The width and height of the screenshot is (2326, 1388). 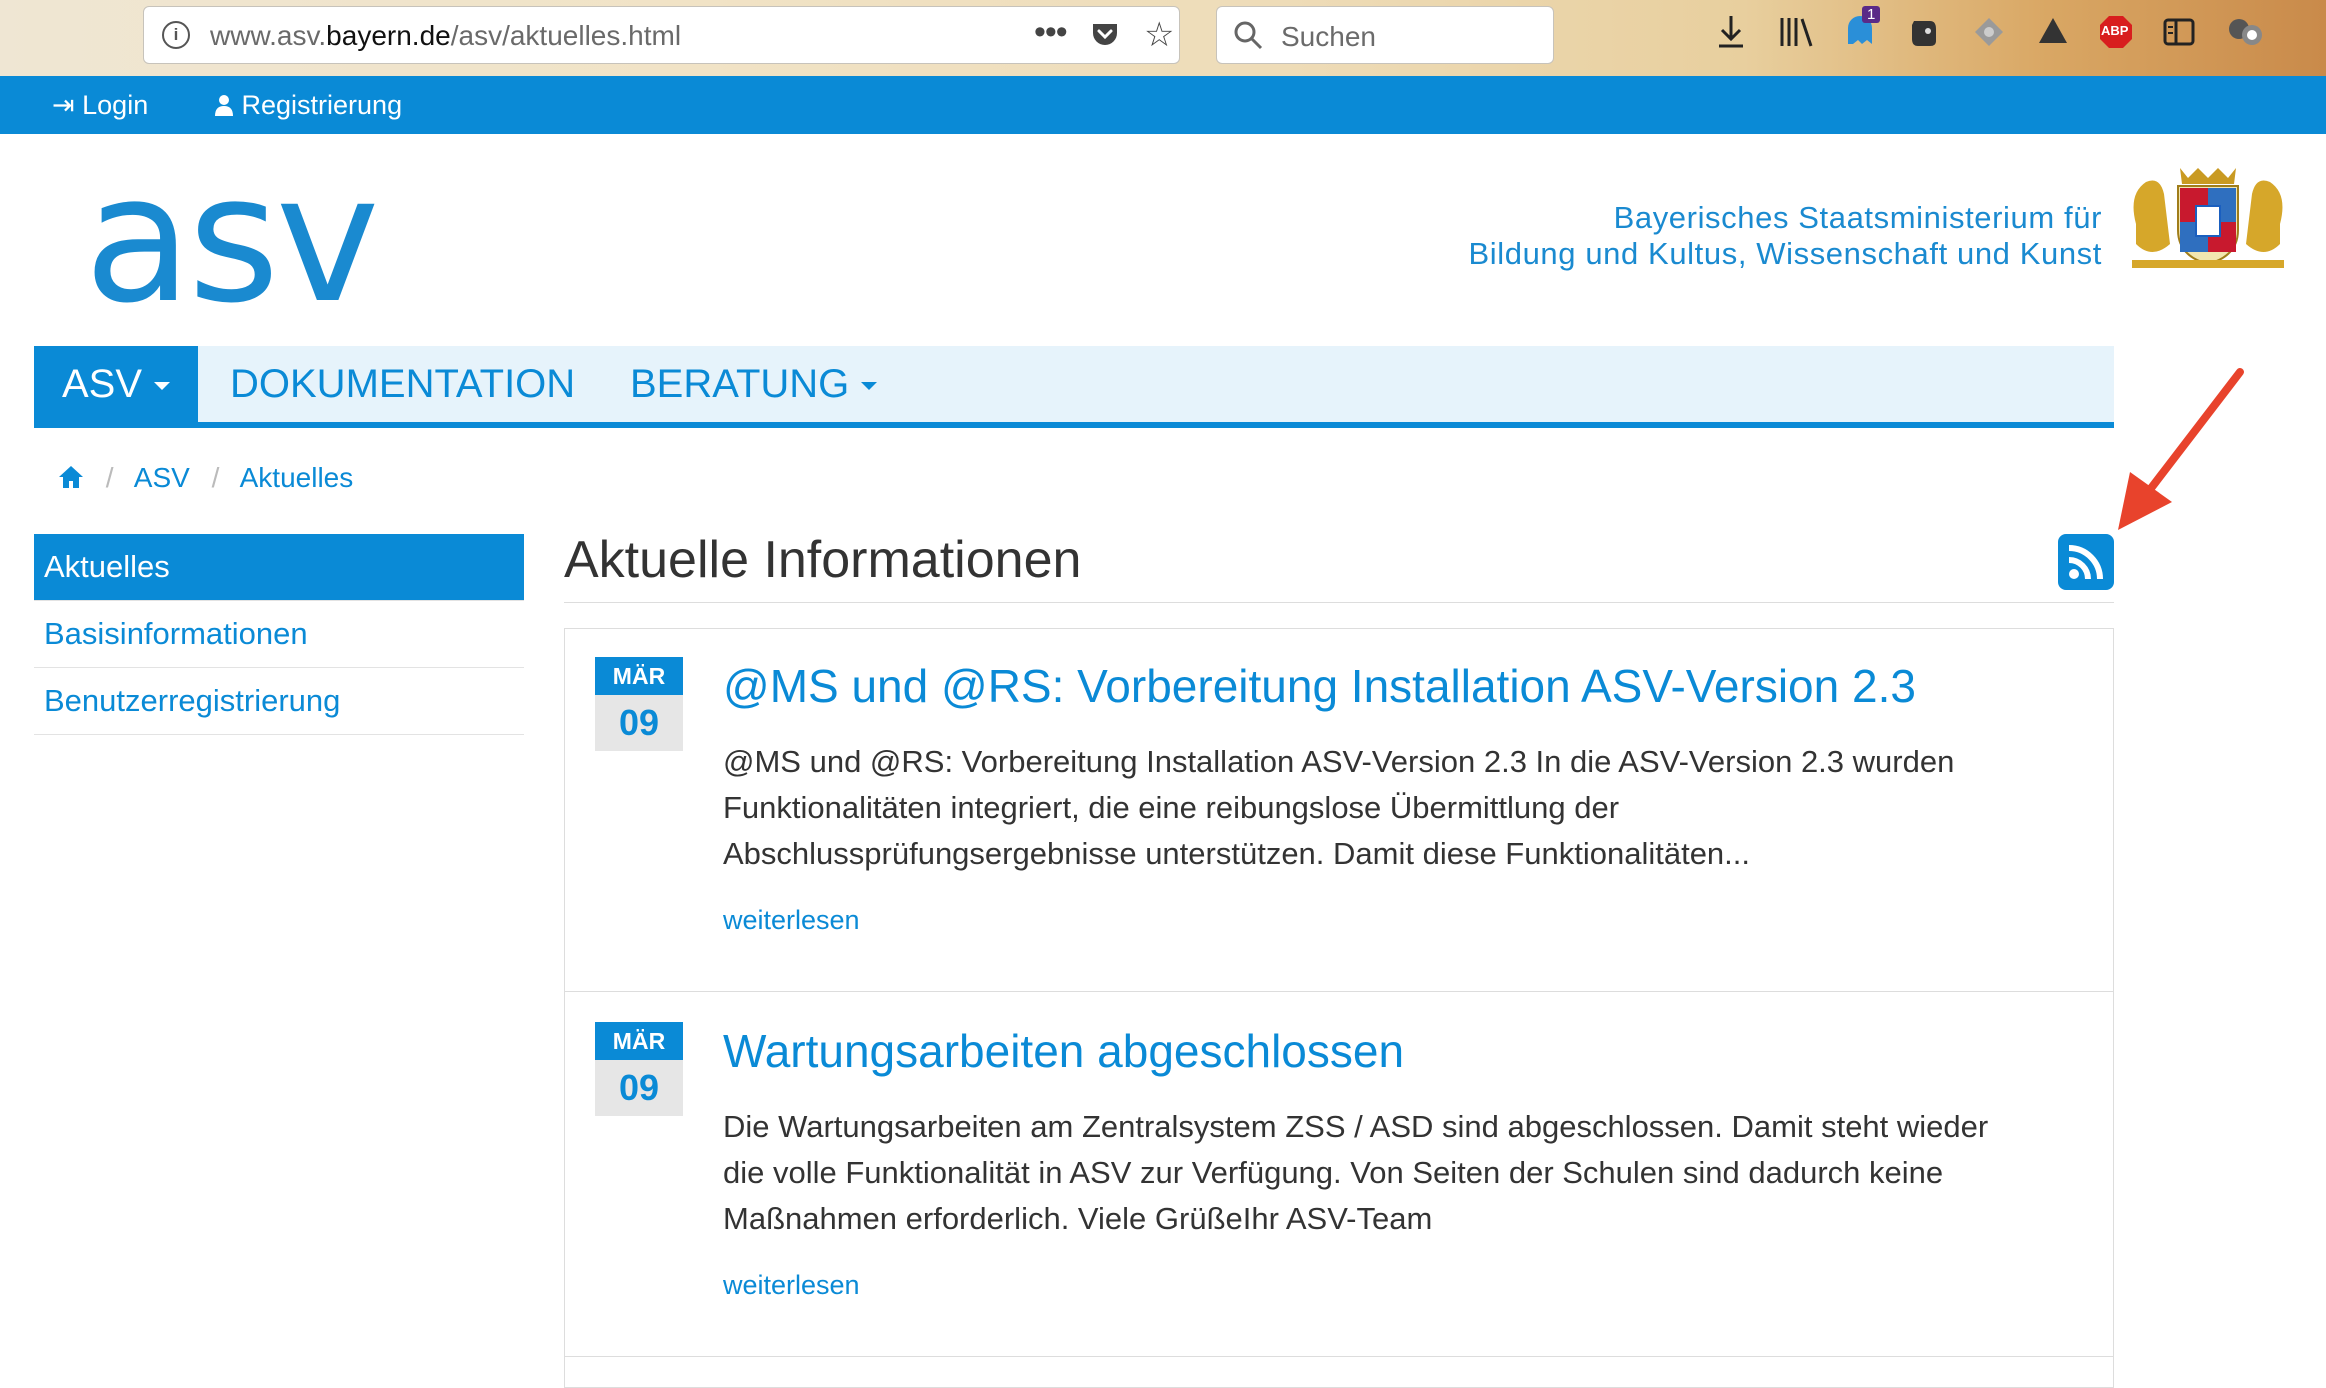 I want to click on bookmark-star-icon: ☆, so click(x=1159, y=35).